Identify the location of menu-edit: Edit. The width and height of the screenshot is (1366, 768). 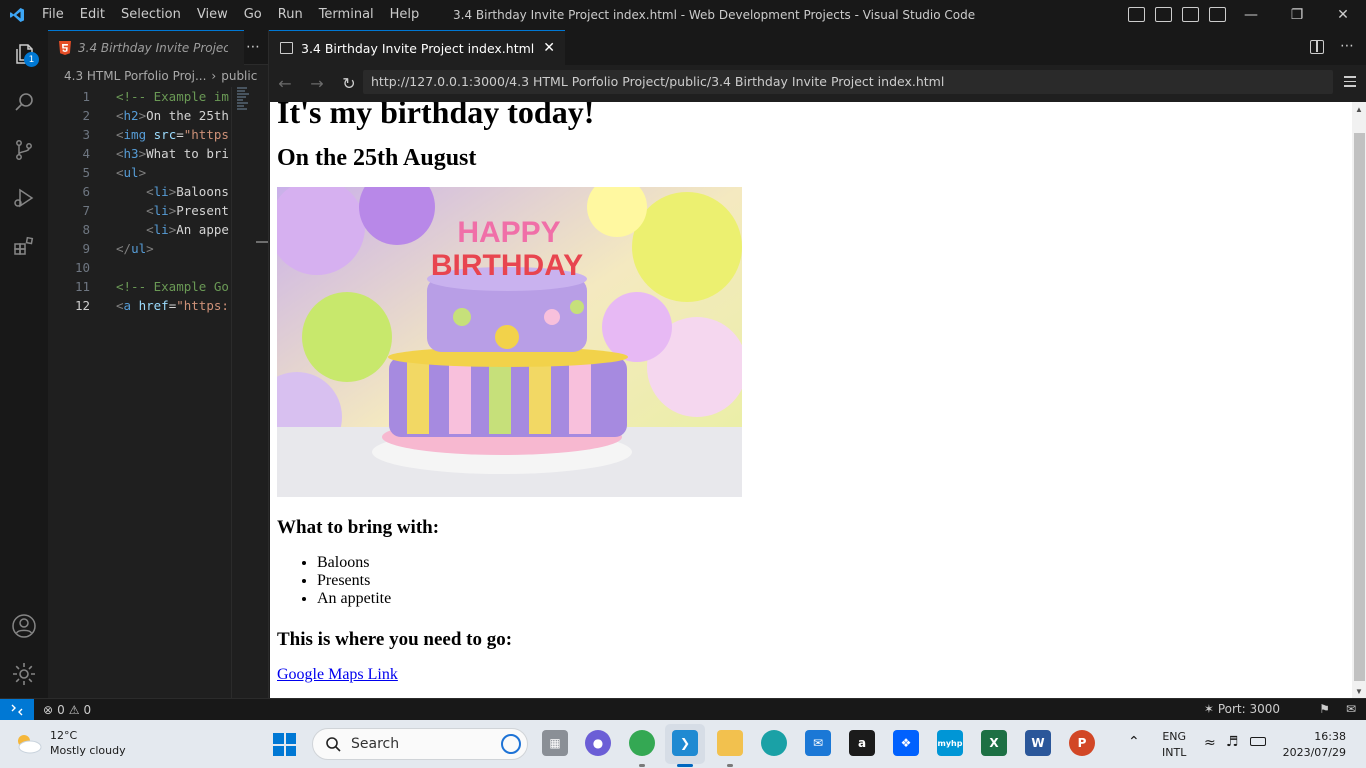
(92, 15).